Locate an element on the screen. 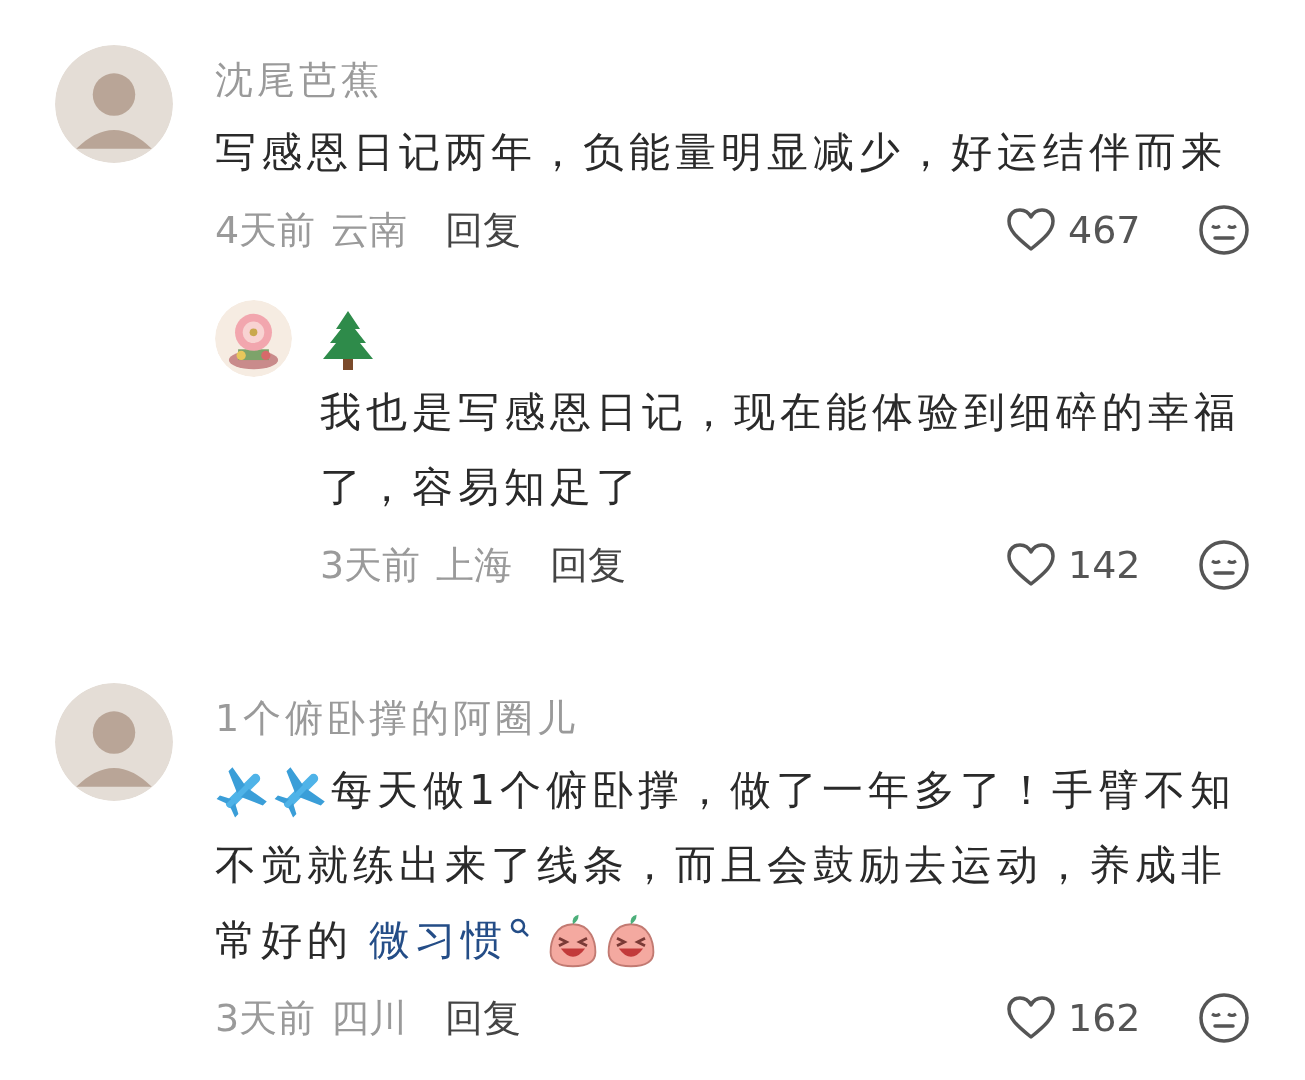 This screenshot has width=1305, height=1080. search-icon is located at coordinates (520, 928).